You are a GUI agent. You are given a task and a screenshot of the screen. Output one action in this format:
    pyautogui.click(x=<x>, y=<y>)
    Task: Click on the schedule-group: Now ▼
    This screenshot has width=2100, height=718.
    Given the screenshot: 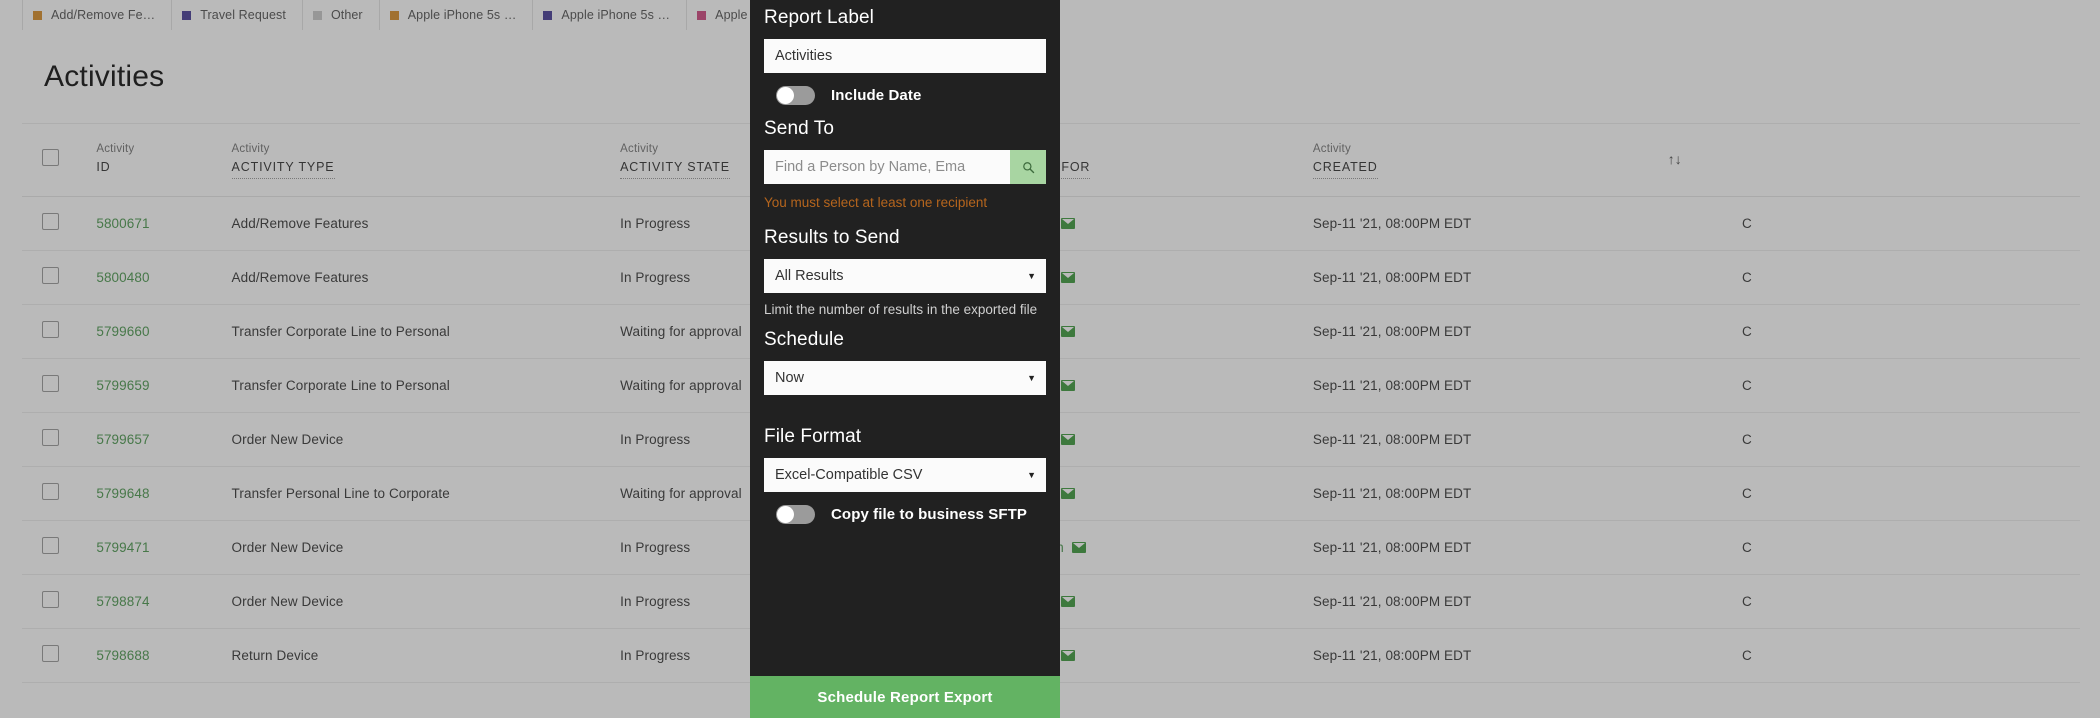 What is the action you would take?
    pyautogui.click(x=905, y=378)
    